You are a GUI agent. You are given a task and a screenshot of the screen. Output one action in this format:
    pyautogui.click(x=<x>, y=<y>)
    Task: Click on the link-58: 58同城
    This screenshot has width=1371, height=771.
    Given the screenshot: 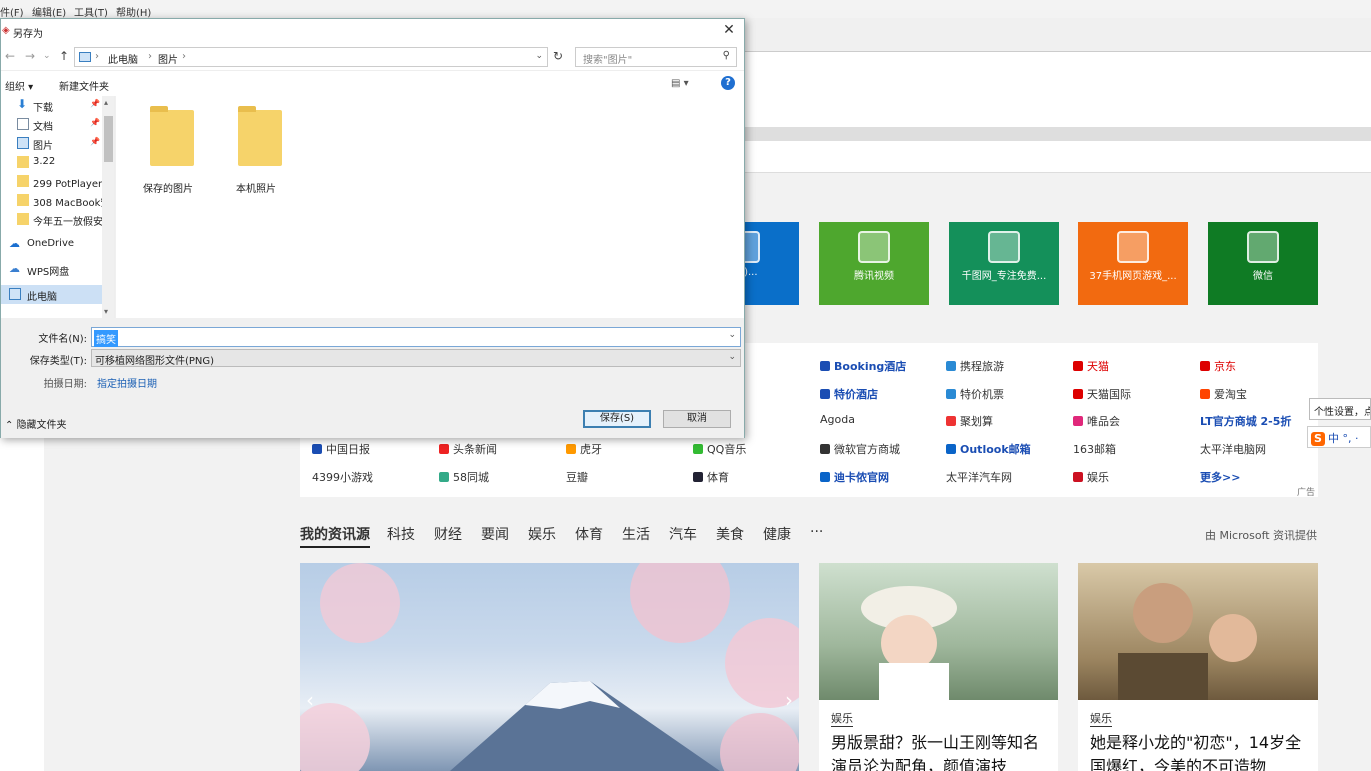 What is the action you would take?
    pyautogui.click(x=464, y=477)
    